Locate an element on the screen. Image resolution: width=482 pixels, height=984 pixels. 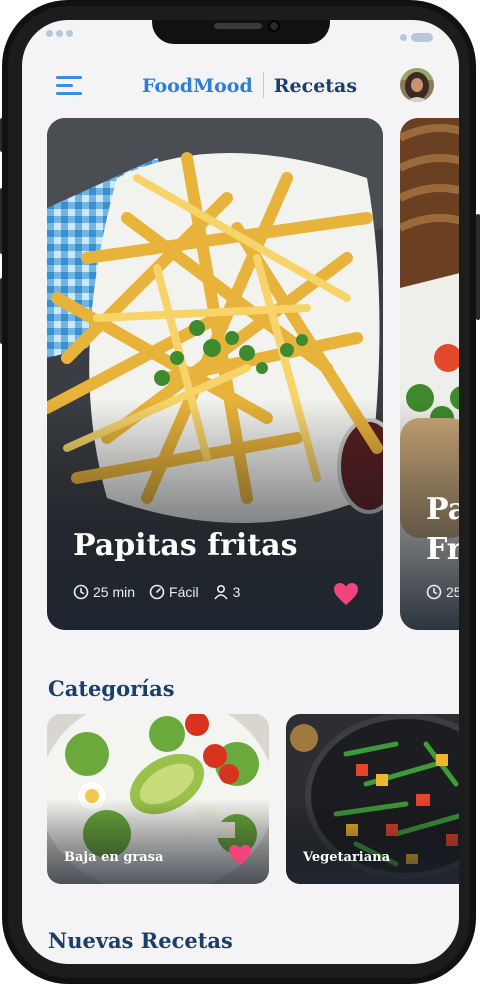
recipe-title-next: Pa Fr is located at coordinates (442, 529).